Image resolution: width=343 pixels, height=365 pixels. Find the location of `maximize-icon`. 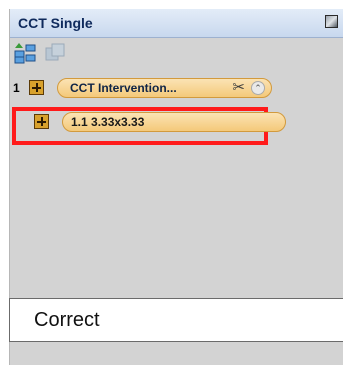

maximize-icon is located at coordinates (331, 21).